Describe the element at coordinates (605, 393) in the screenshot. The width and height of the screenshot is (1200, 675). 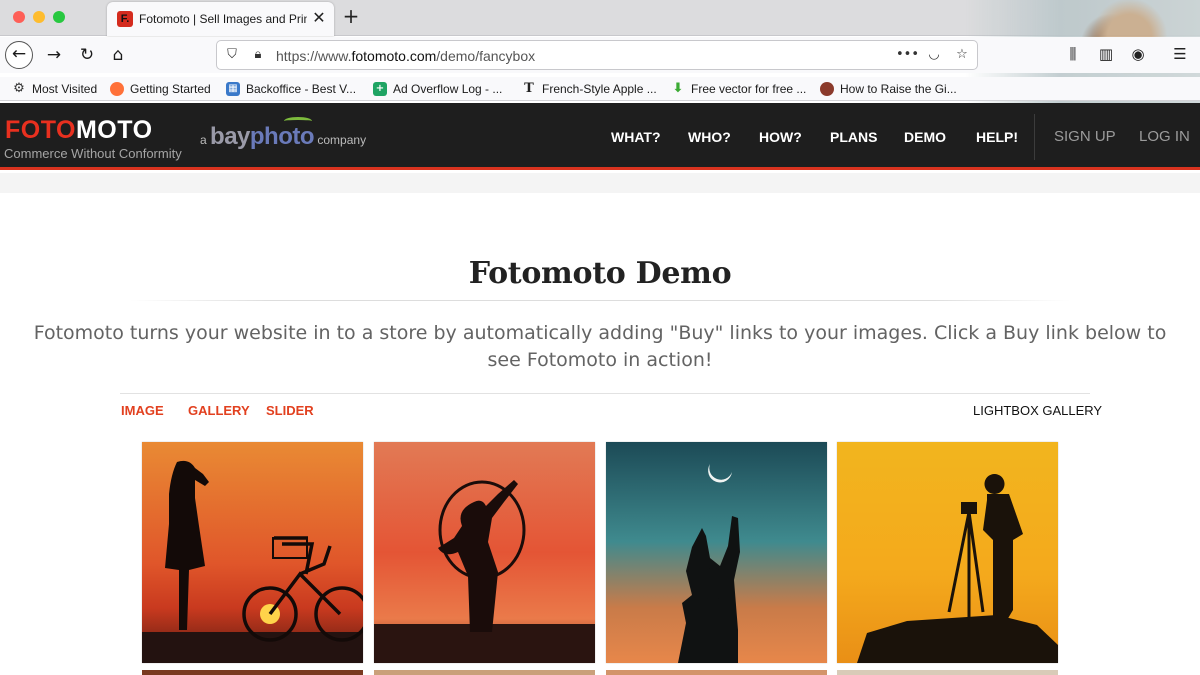
I see `description-divider` at that location.